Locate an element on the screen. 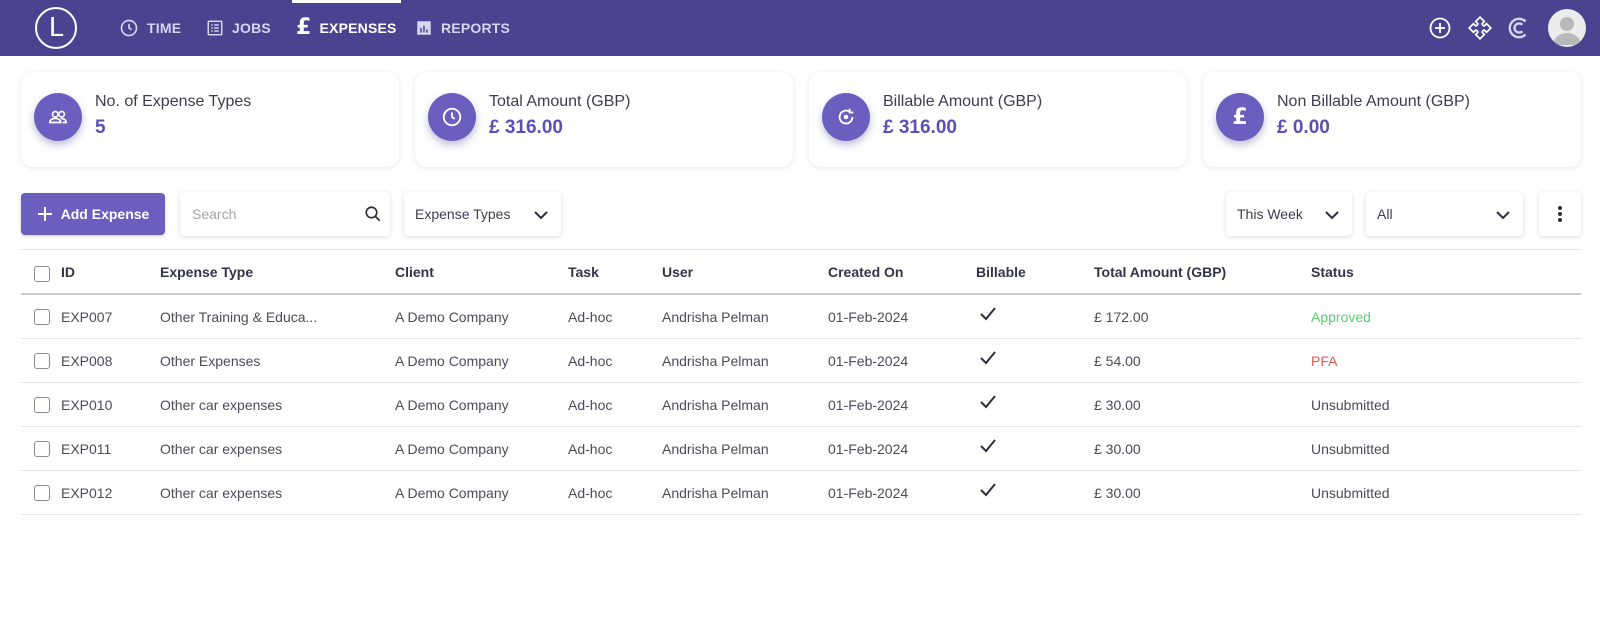 The height and width of the screenshot is (641, 1600). col-header-id: ID is located at coordinates (68, 271).